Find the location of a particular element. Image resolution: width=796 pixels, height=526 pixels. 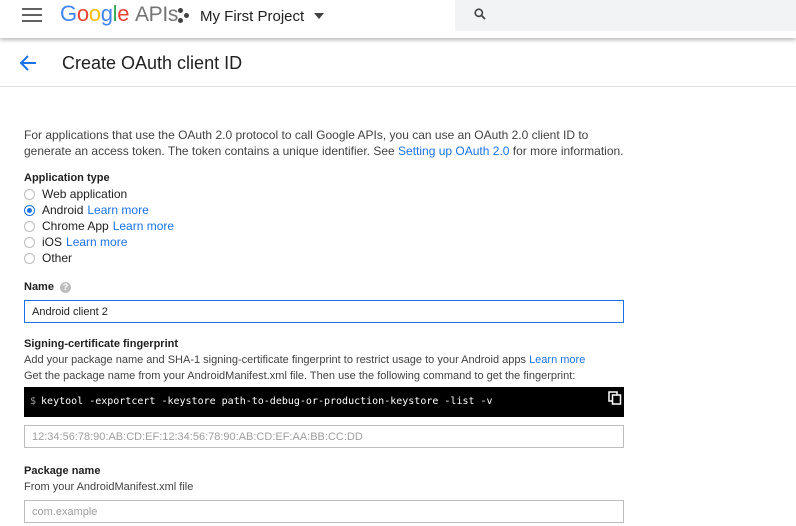

radio-option-android: Android Learn more is located at coordinates (324, 210).